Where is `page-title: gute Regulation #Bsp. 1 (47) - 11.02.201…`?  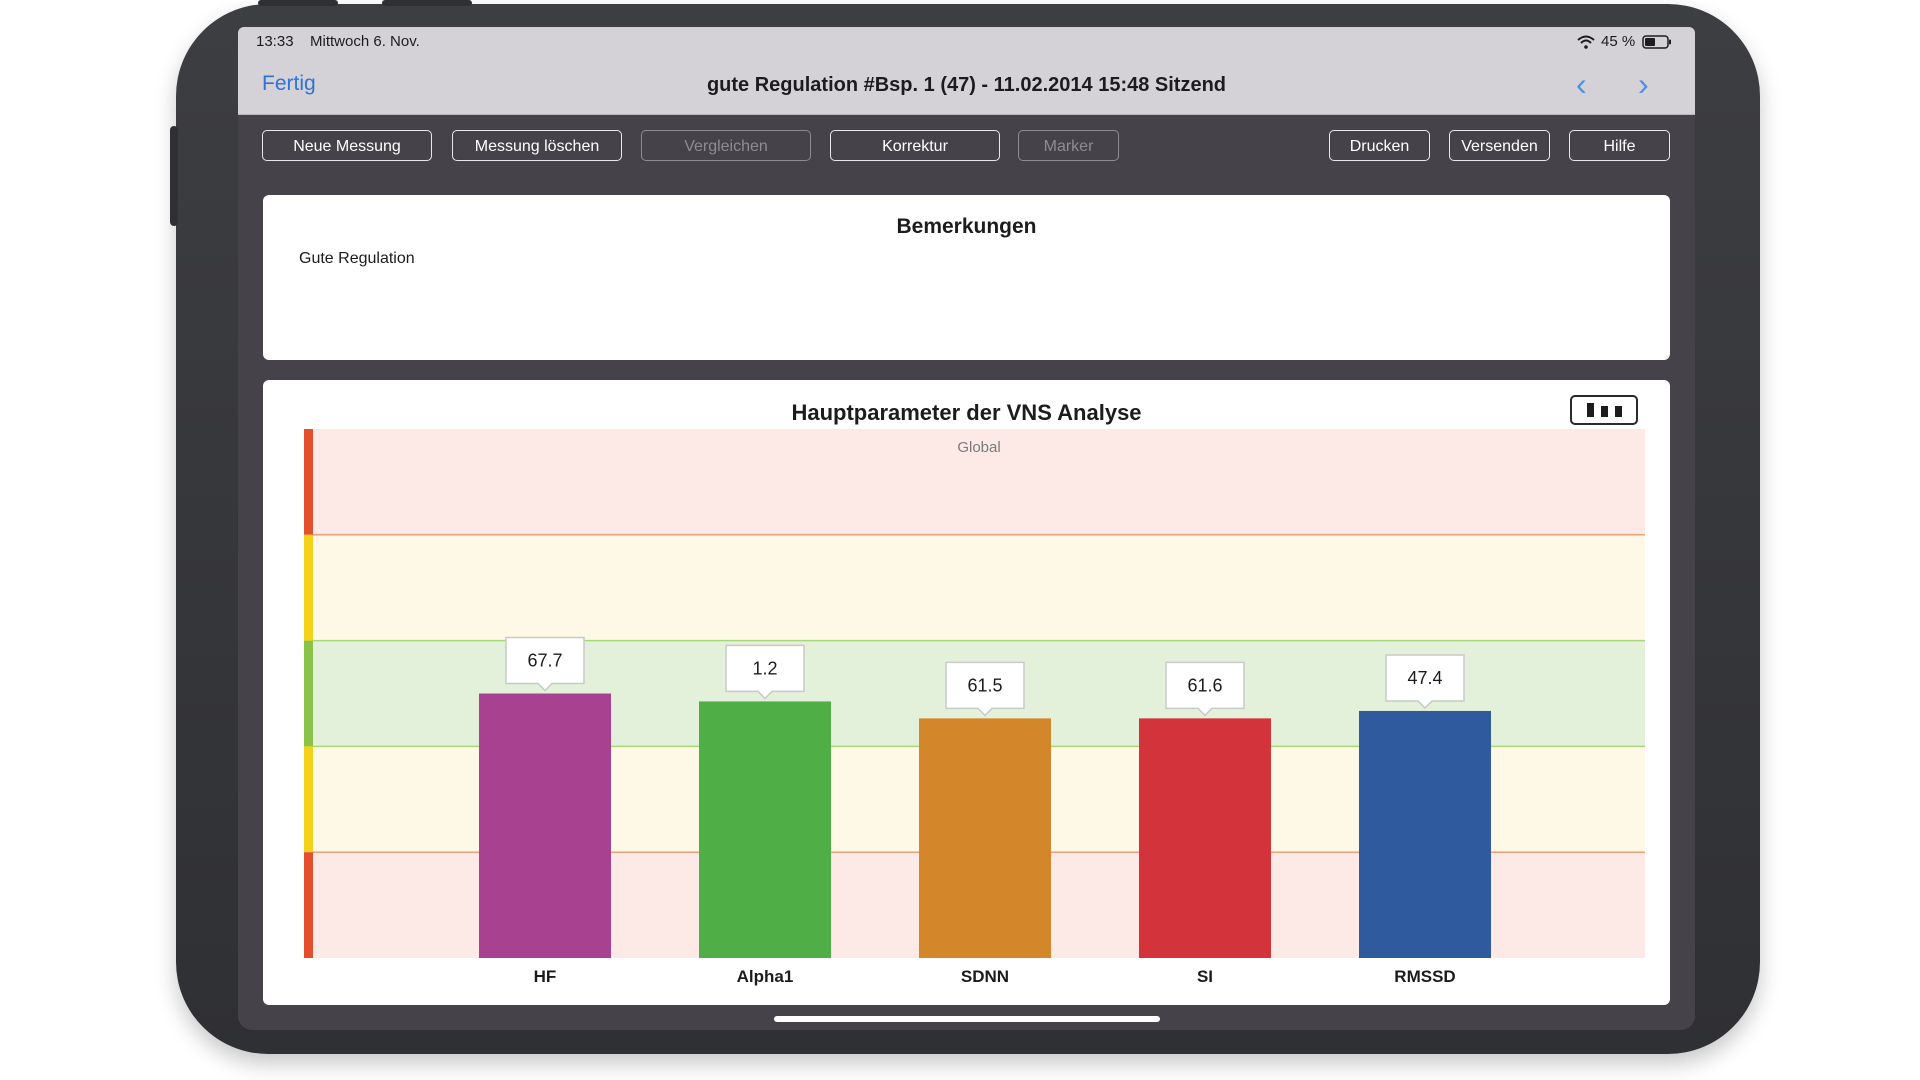 page-title: gute Regulation #Bsp. 1 (47) - 11.02.201… is located at coordinates (966, 85).